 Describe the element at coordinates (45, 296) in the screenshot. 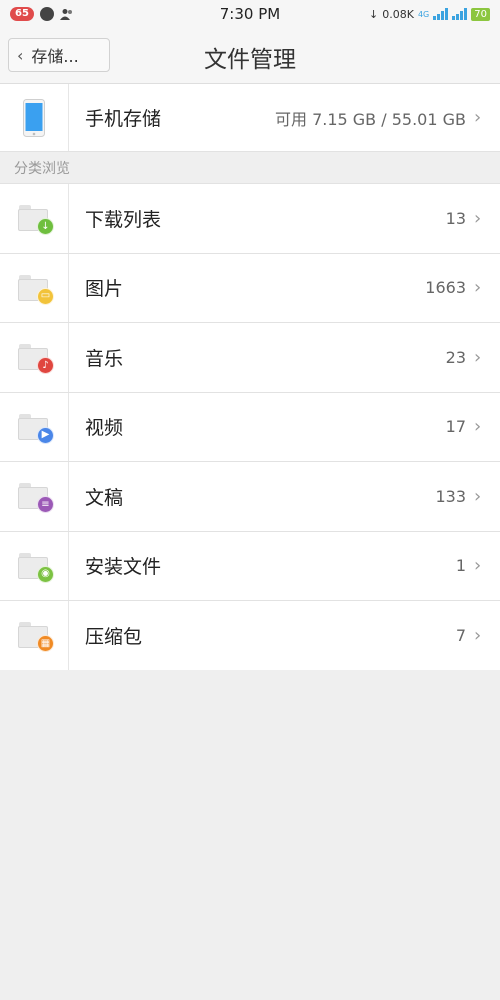

I see `image-icon: ▭` at that location.